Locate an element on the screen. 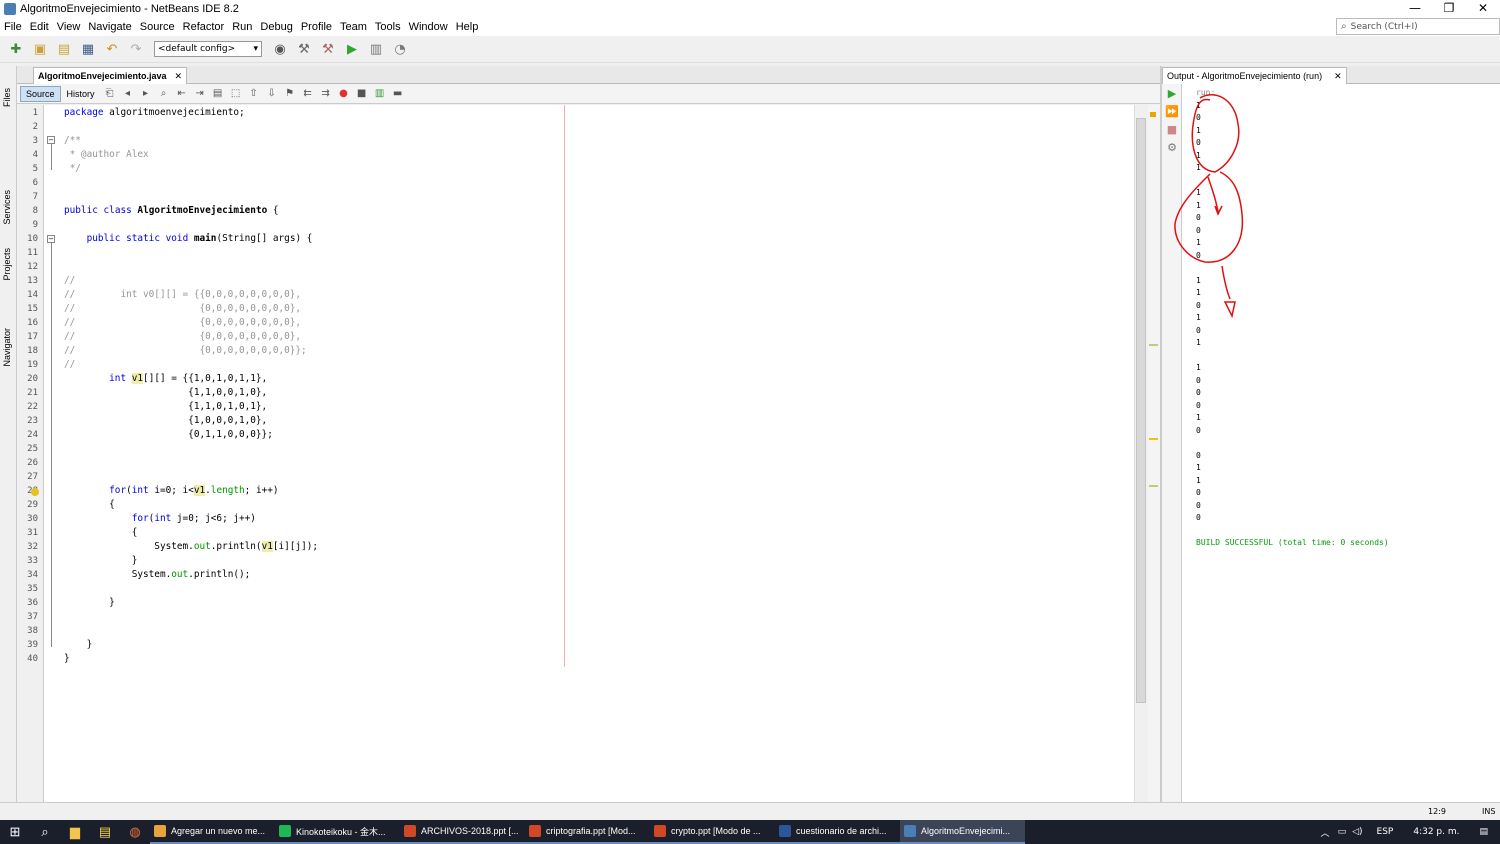 This screenshot has width=1500, height=844. toggle-highlight-icon: ▤ is located at coordinates (218, 94).